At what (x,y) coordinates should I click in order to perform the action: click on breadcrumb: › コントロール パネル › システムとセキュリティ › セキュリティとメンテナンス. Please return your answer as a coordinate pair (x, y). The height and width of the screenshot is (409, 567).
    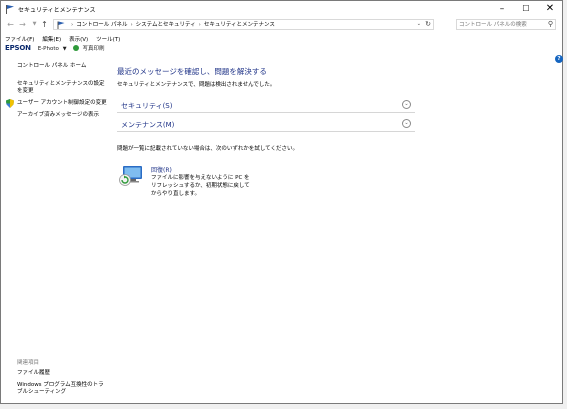
    Looking at the image, I should click on (171, 25).